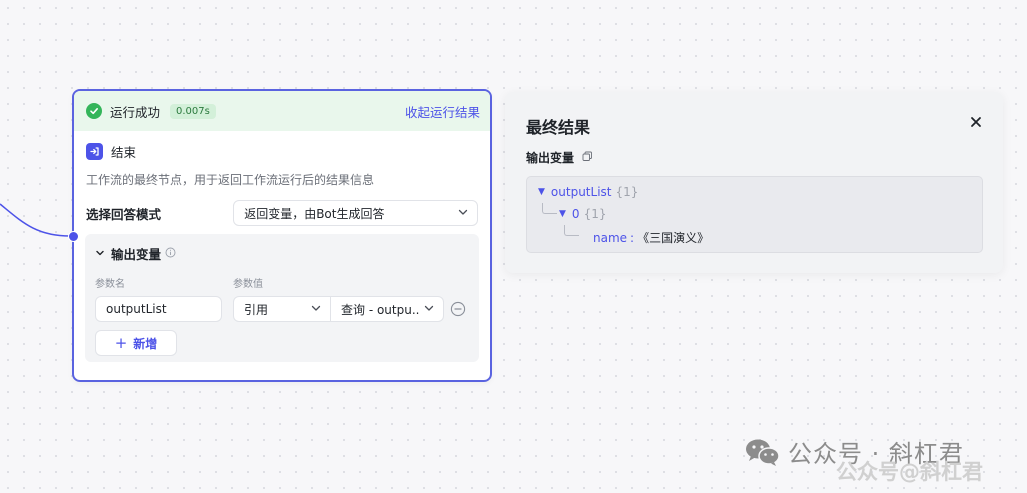 The image size is (1027, 493). I want to click on json-root-line: ▼ outputList {1}, so click(588, 192).